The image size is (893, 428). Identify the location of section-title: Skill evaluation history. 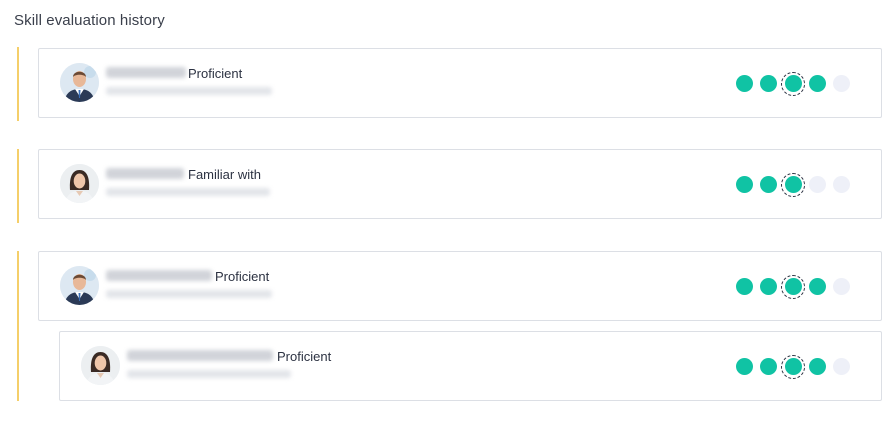
(89, 20).